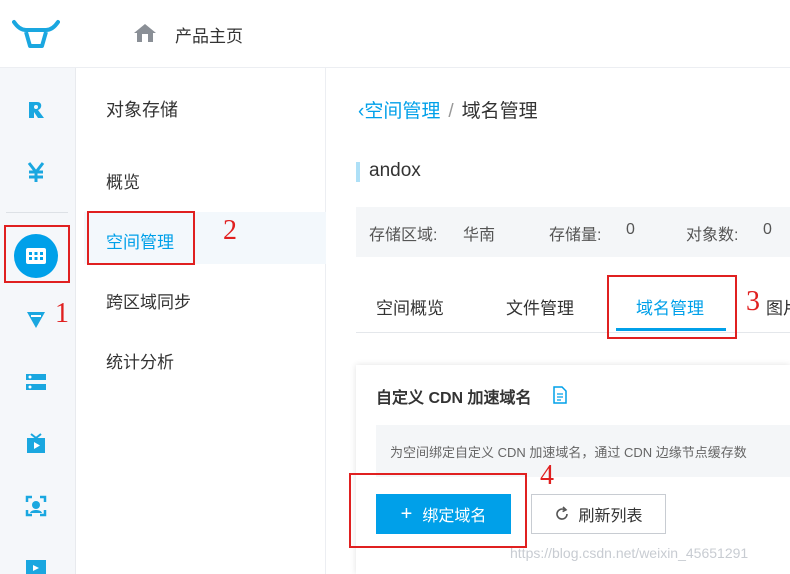 The image size is (790, 574). I want to click on refresh-list-button: 刷新列表, so click(598, 514).